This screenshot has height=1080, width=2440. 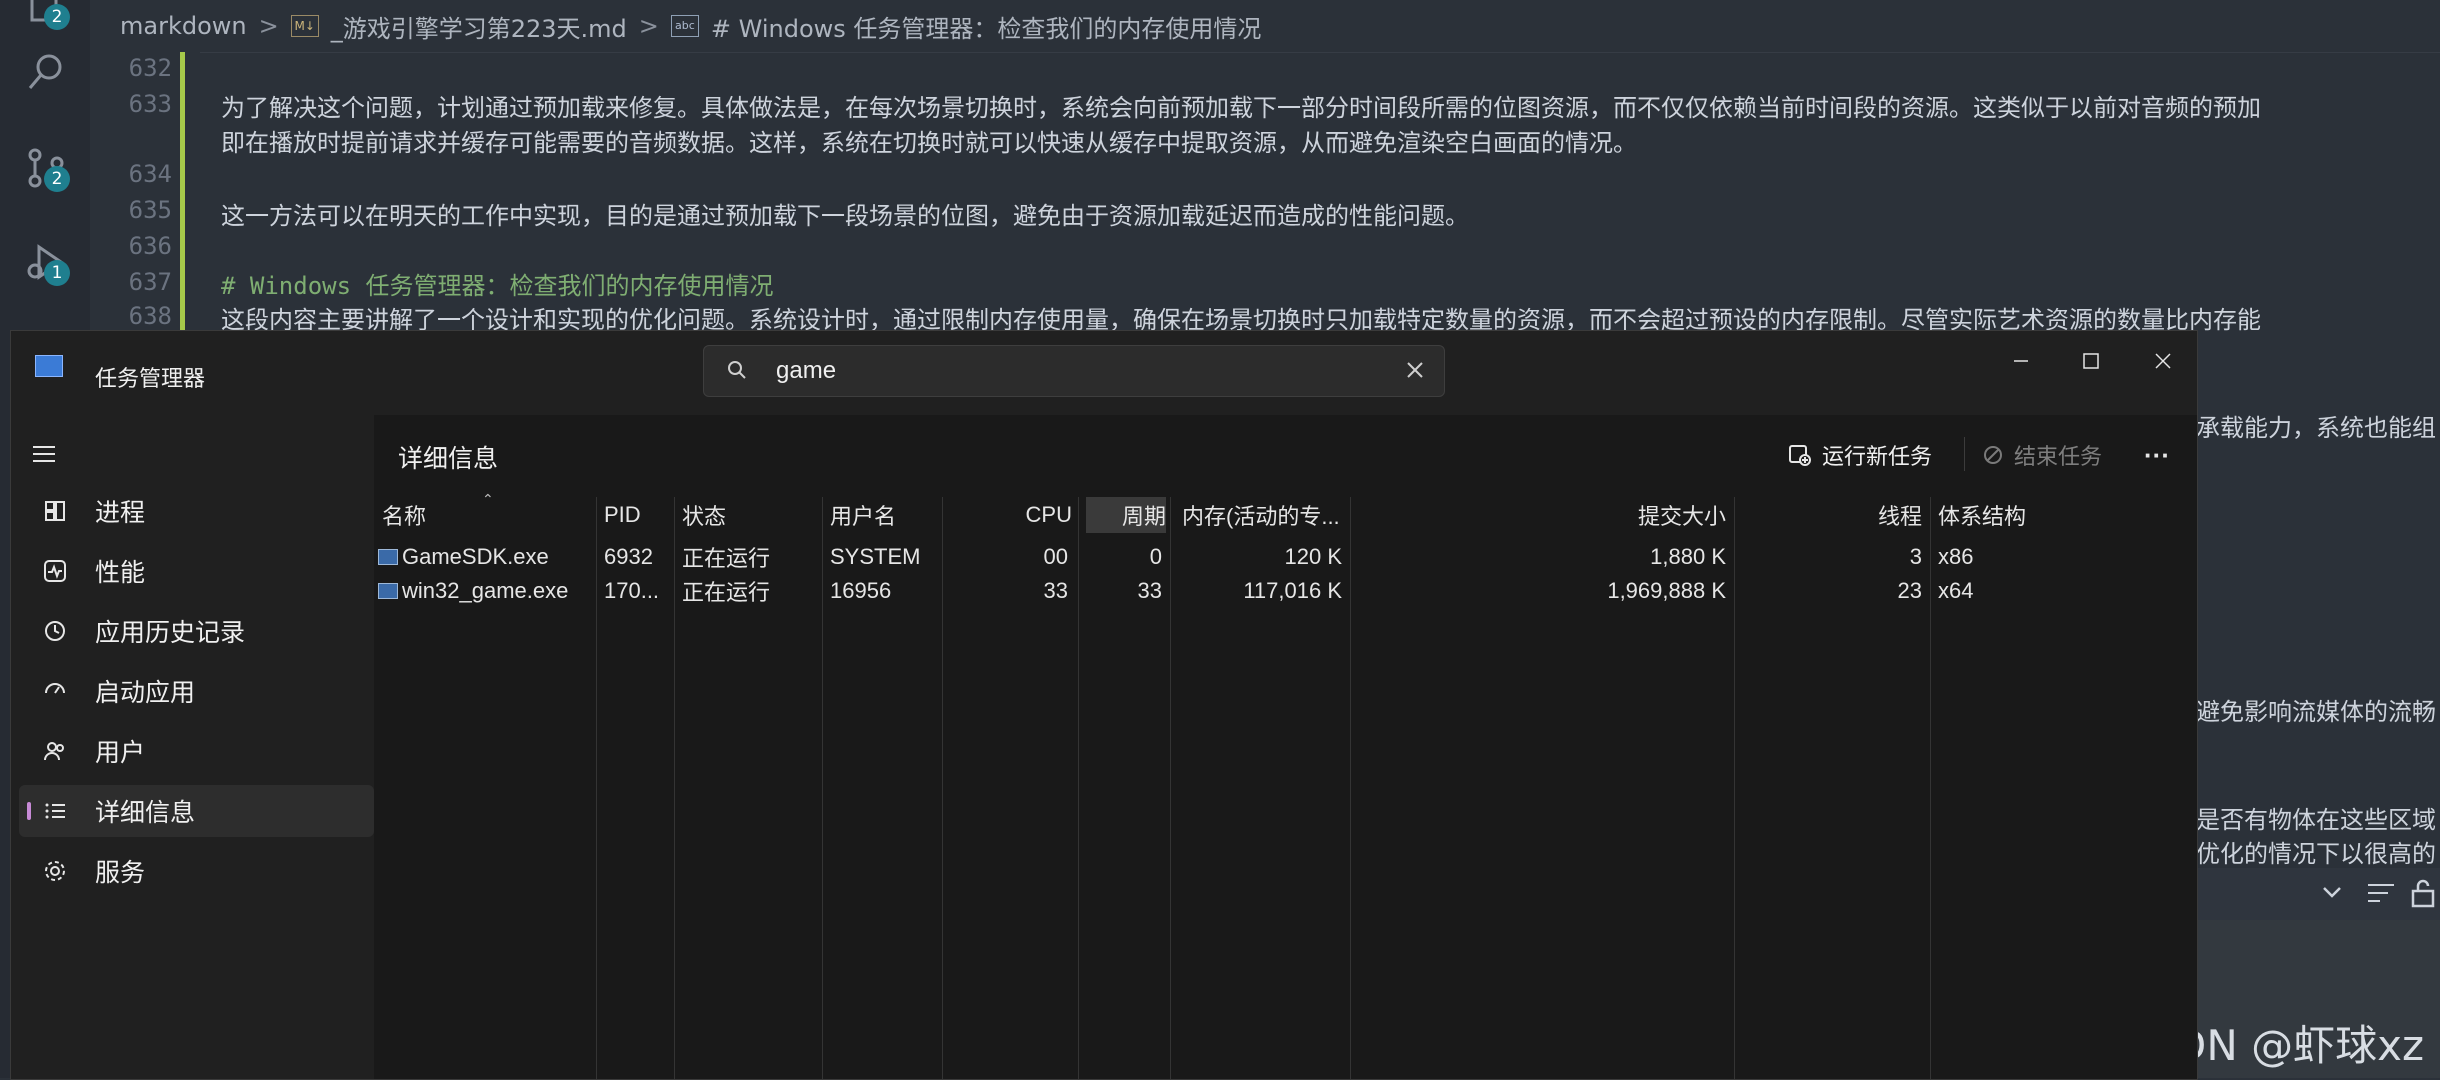 I want to click on more-options-button: ···, so click(x=2157, y=455).